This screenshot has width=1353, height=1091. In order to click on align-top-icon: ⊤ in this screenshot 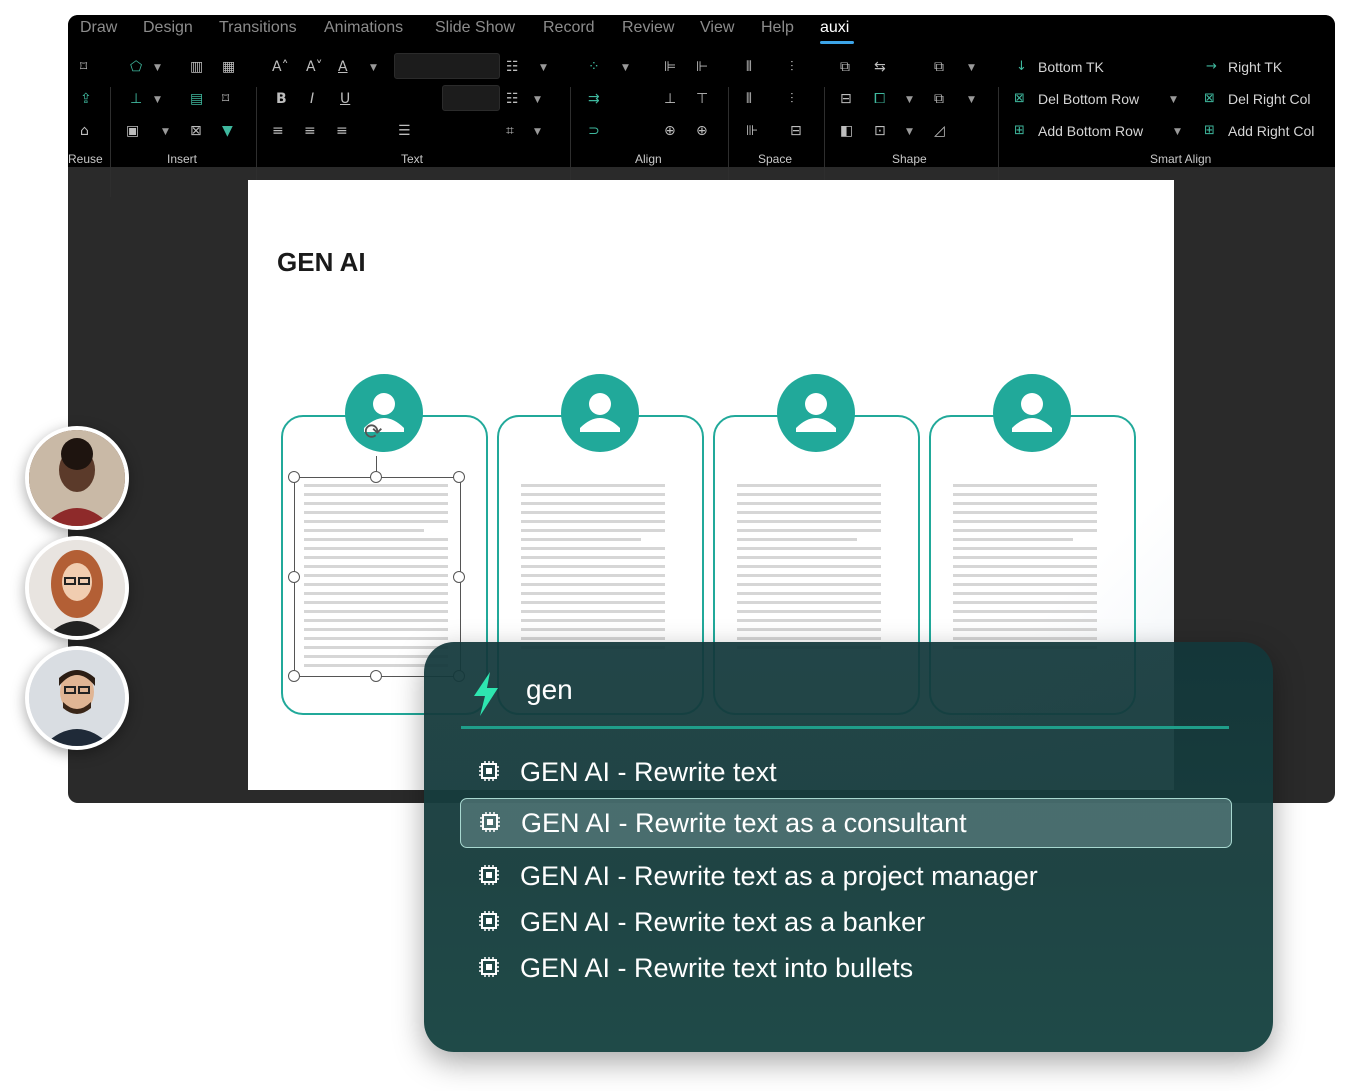, I will do `click(702, 99)`.